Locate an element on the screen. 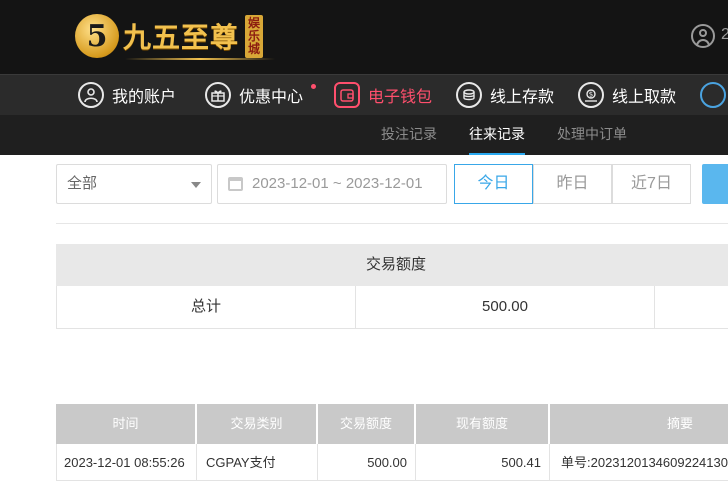 This screenshot has height=481, width=728. range-7days-button: 近7日 is located at coordinates (651, 184).